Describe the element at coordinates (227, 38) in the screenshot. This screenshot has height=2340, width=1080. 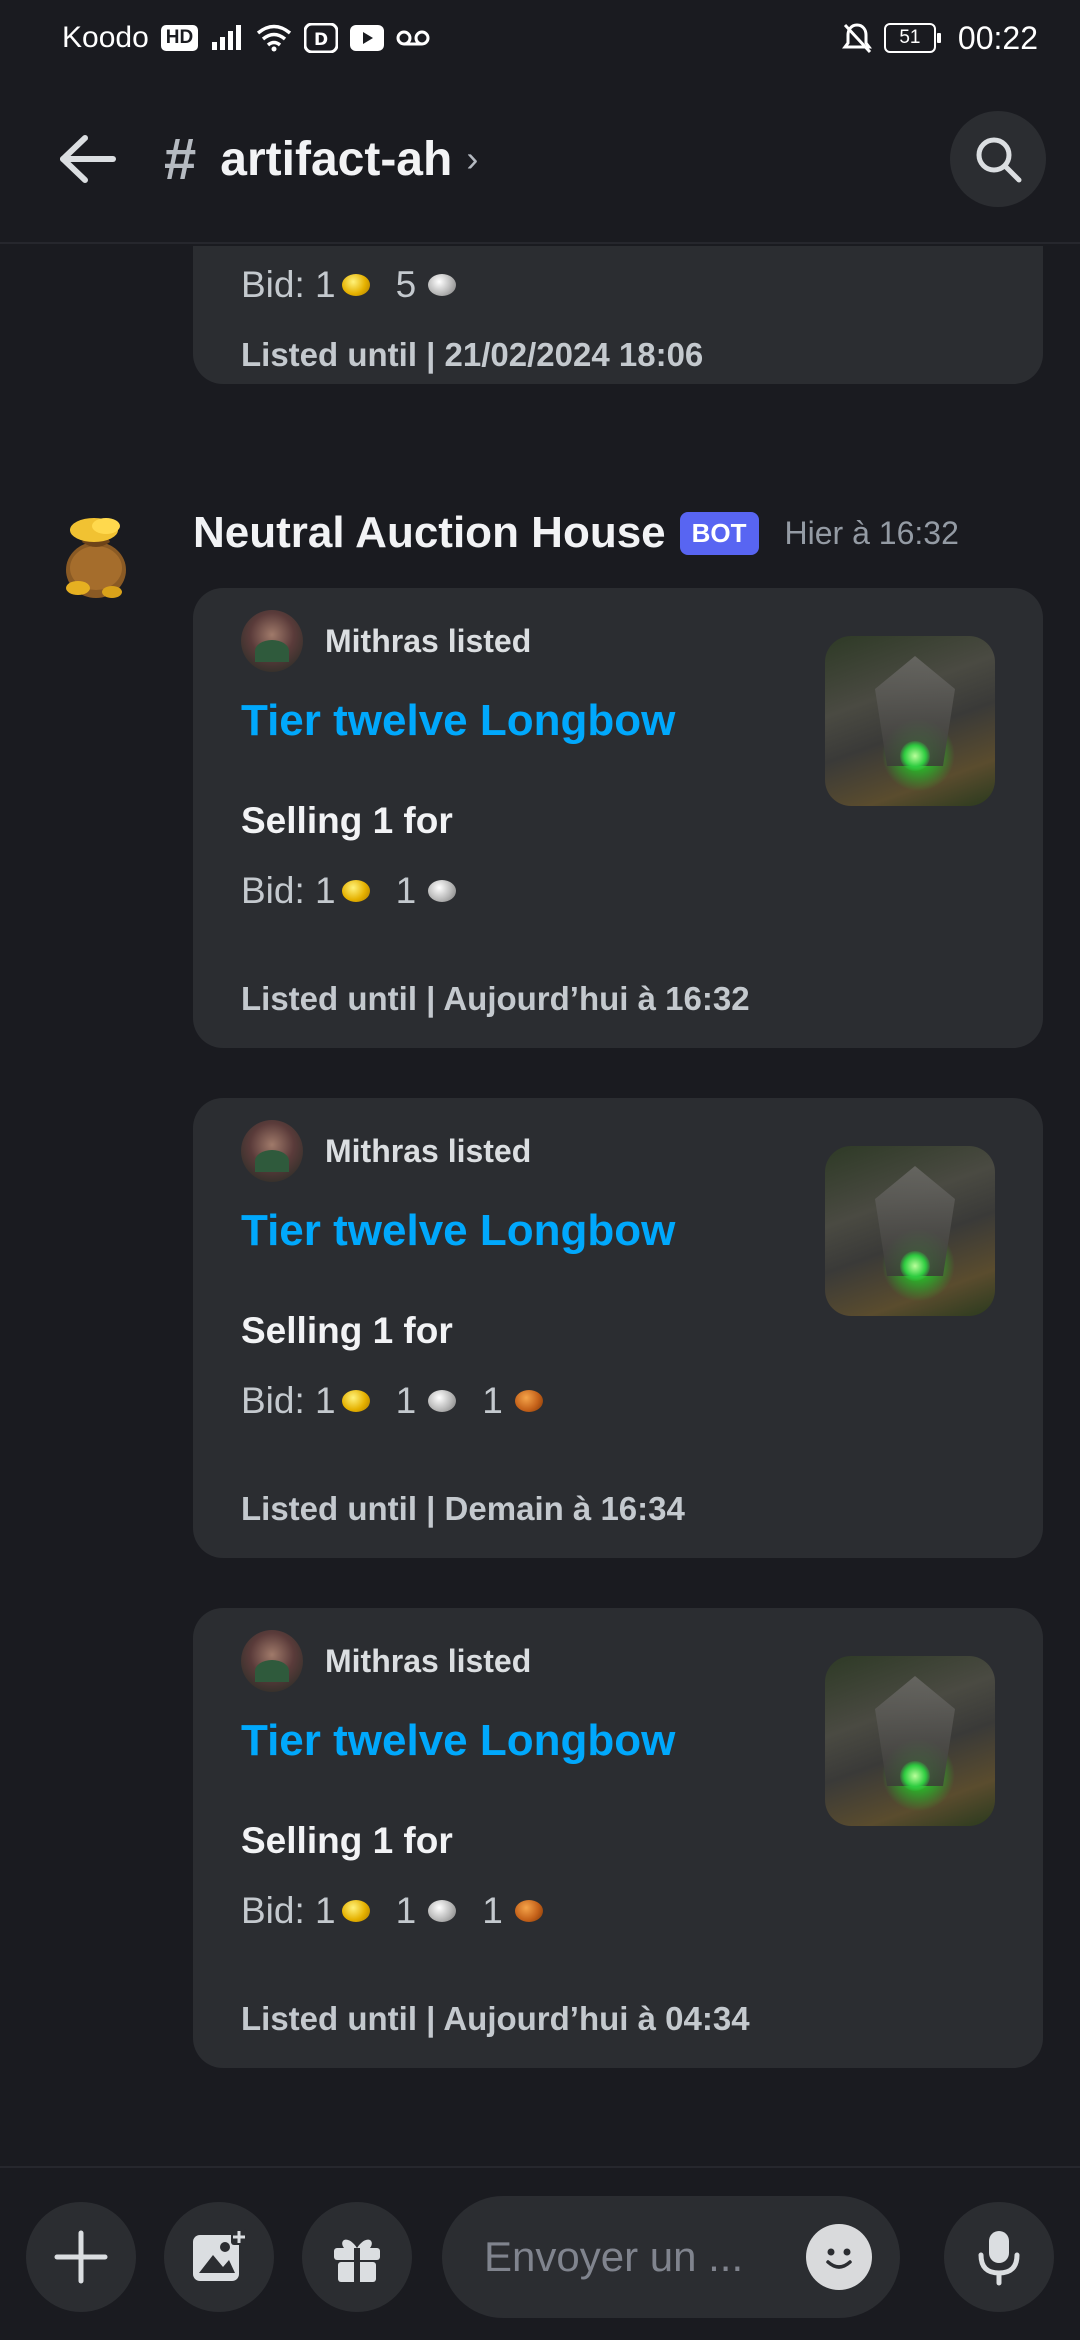
I see `signal-icon` at that location.